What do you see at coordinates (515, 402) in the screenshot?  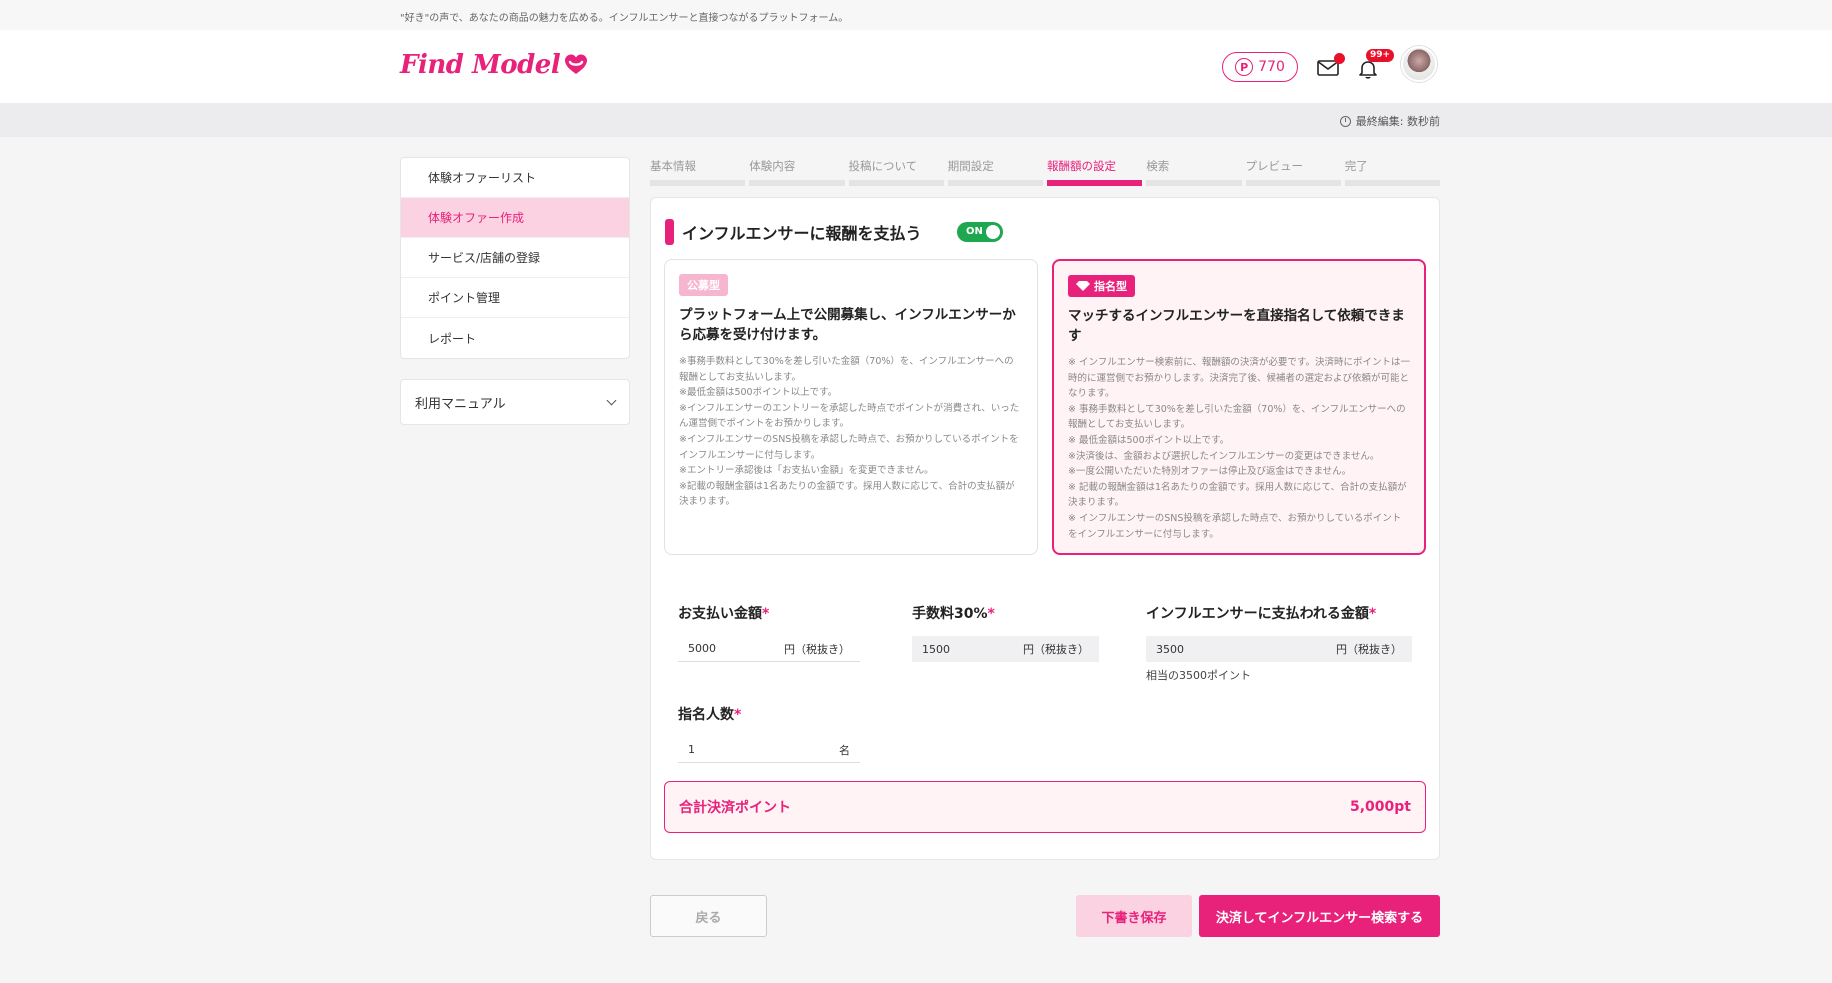 I see `manual-dropdown: 利用マニュアル` at bounding box center [515, 402].